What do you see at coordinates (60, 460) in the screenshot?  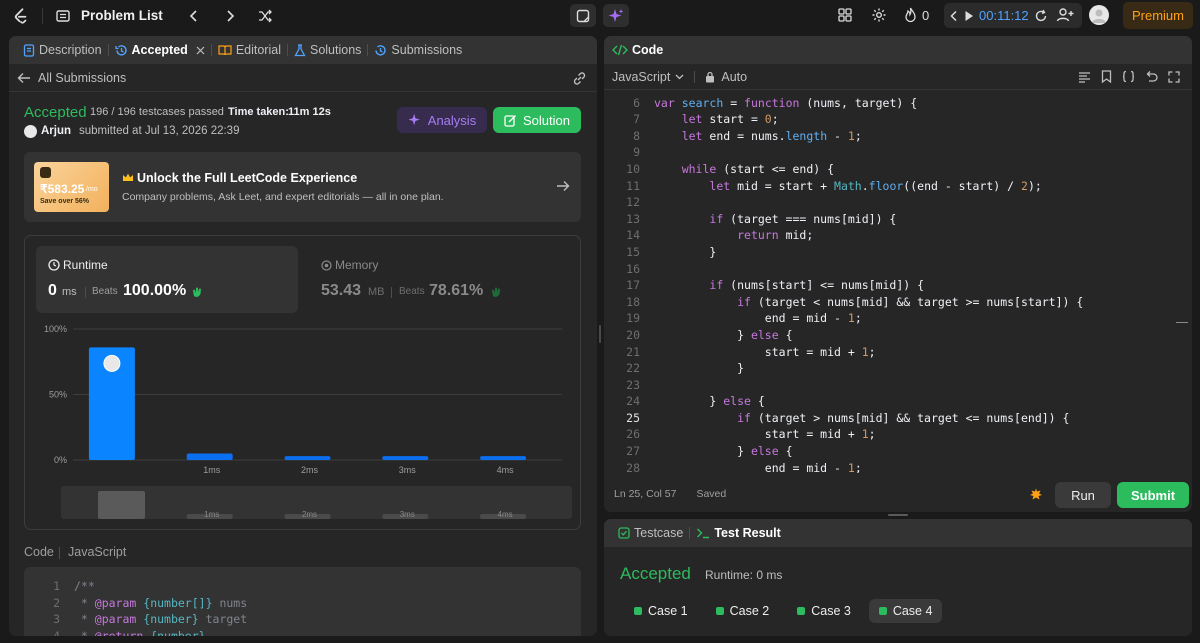 I see `y-tick-label: 0%` at bounding box center [60, 460].